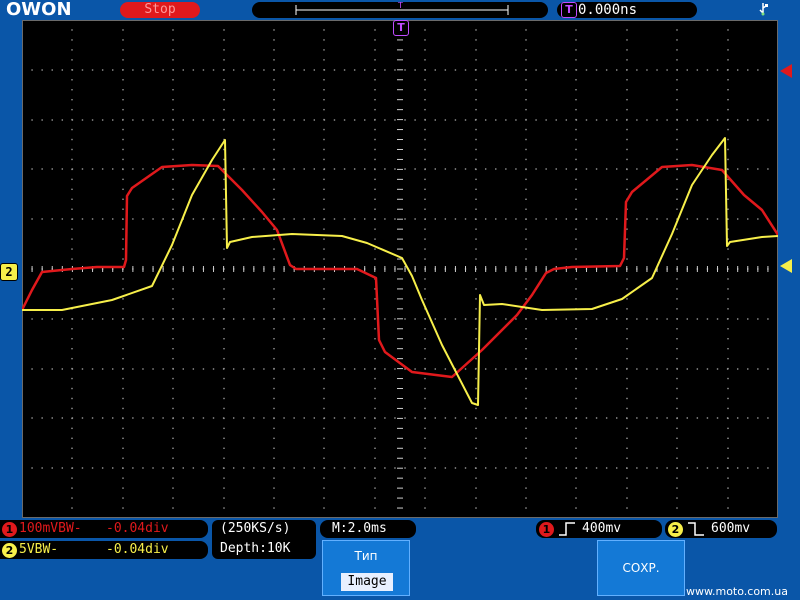  What do you see at coordinates (9, 529) in the screenshot?
I see `ch1-badge: 1` at bounding box center [9, 529].